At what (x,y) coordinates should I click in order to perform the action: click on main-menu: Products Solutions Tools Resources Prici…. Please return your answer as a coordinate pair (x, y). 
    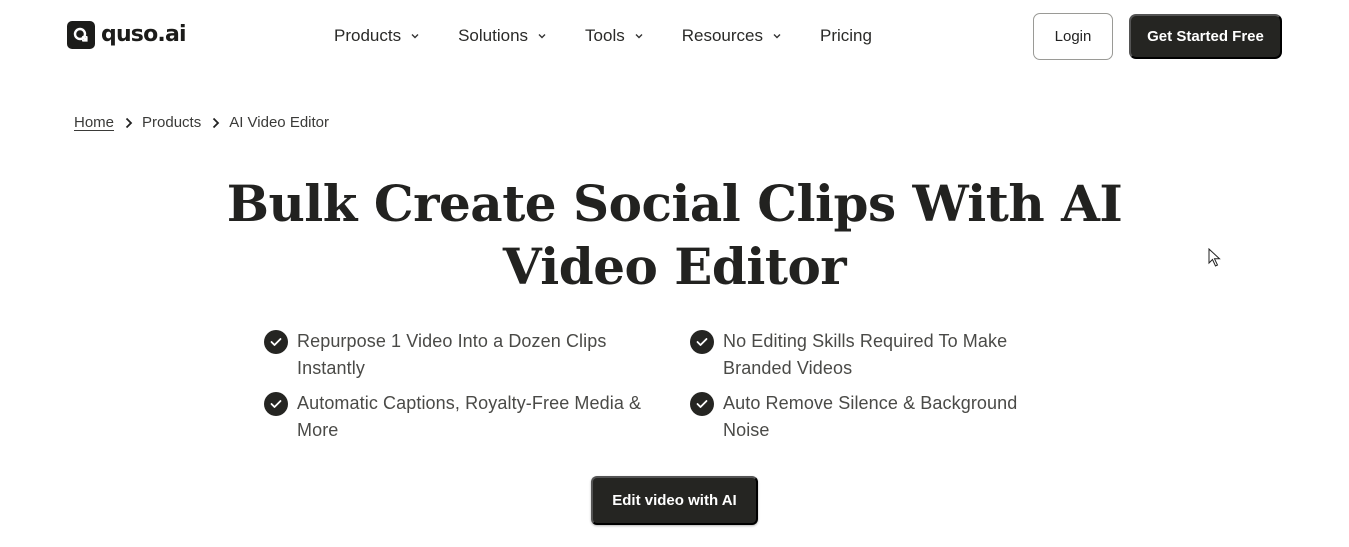
    Looking at the image, I should click on (603, 36).